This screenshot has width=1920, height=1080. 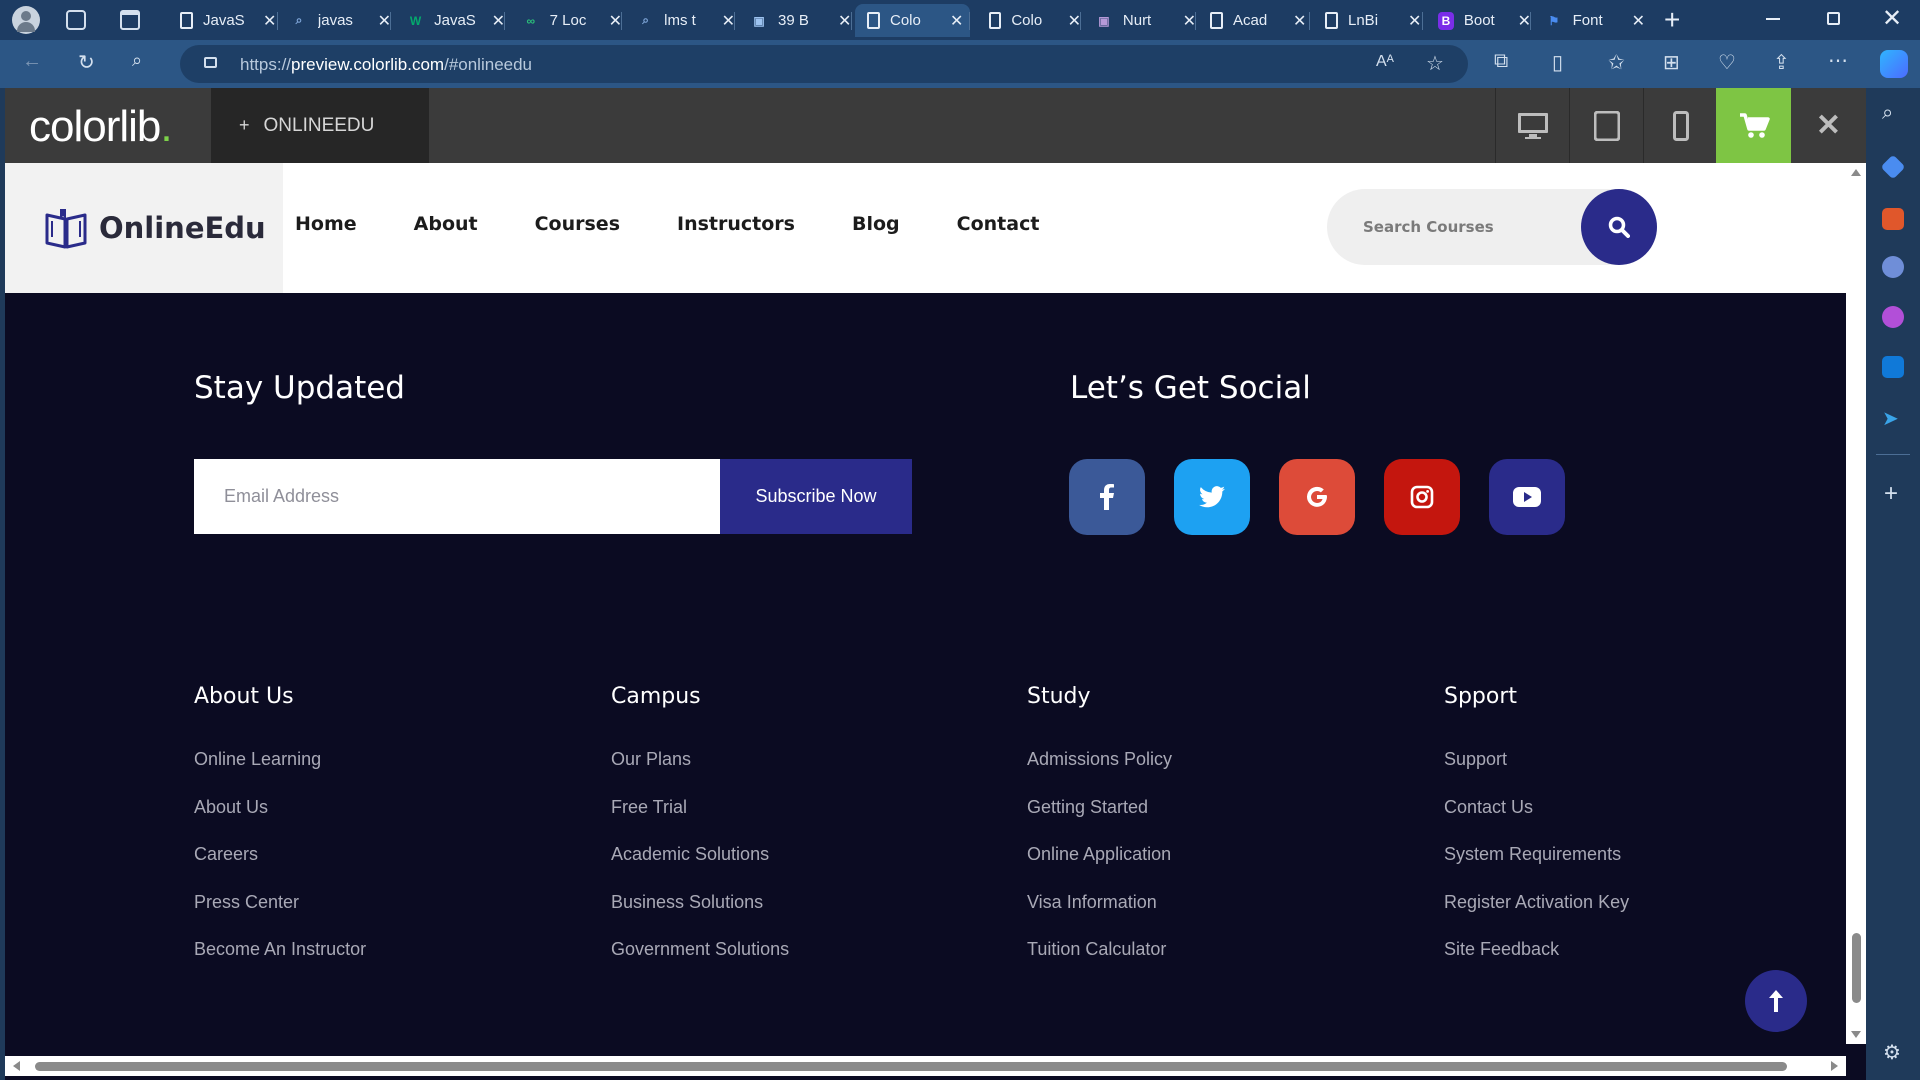 What do you see at coordinates (1671, 62) in the screenshot?
I see `collections-icon: ⊞` at bounding box center [1671, 62].